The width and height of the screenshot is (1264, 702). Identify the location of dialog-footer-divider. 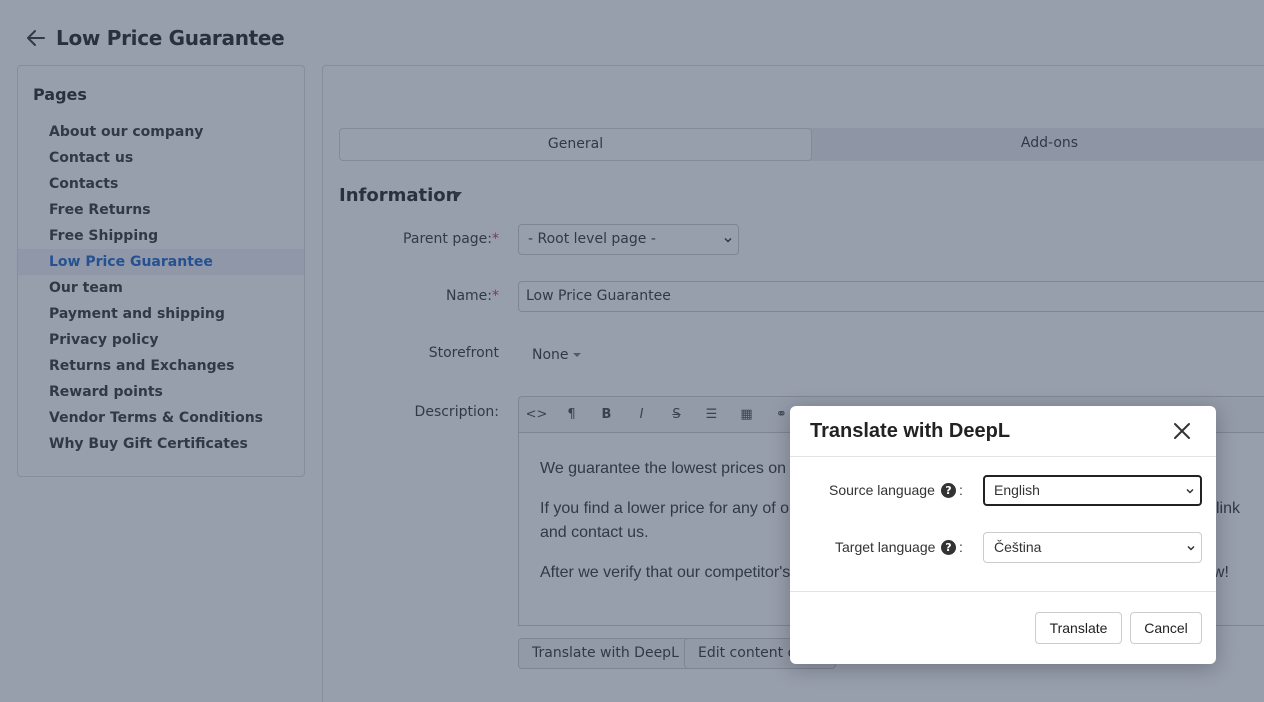
(1003, 591).